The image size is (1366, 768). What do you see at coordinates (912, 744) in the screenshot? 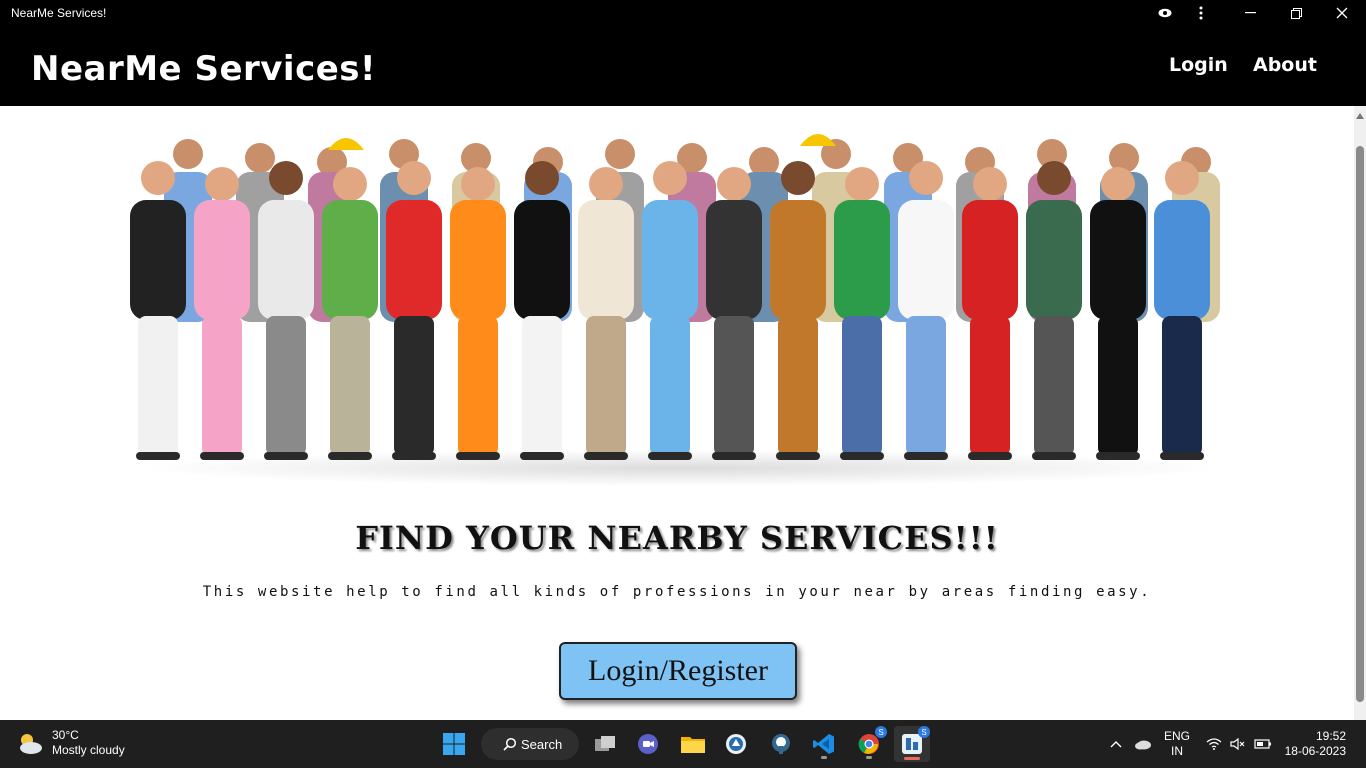
I see `app-active-icon: S` at bounding box center [912, 744].